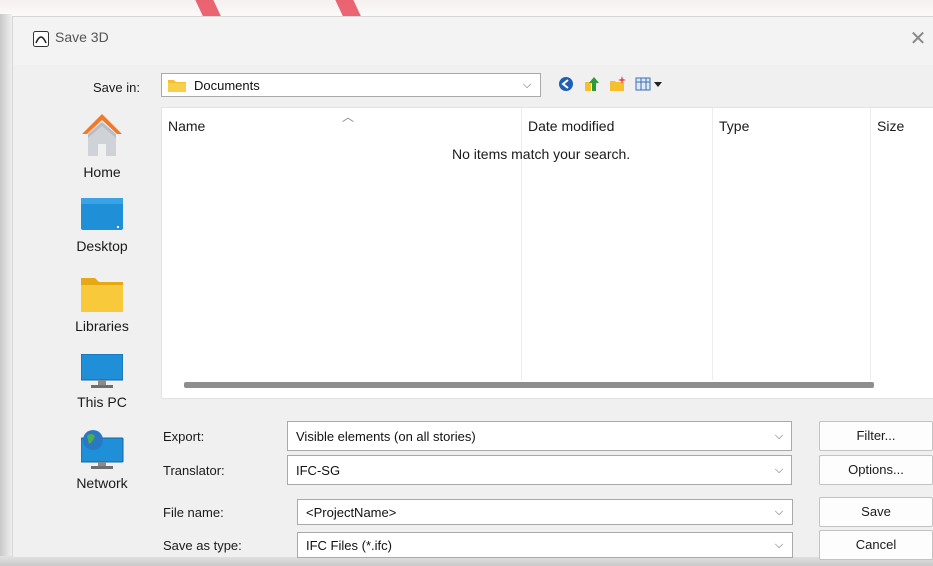  Describe the element at coordinates (618, 84) in the screenshot. I see `new-folder-icon` at that location.